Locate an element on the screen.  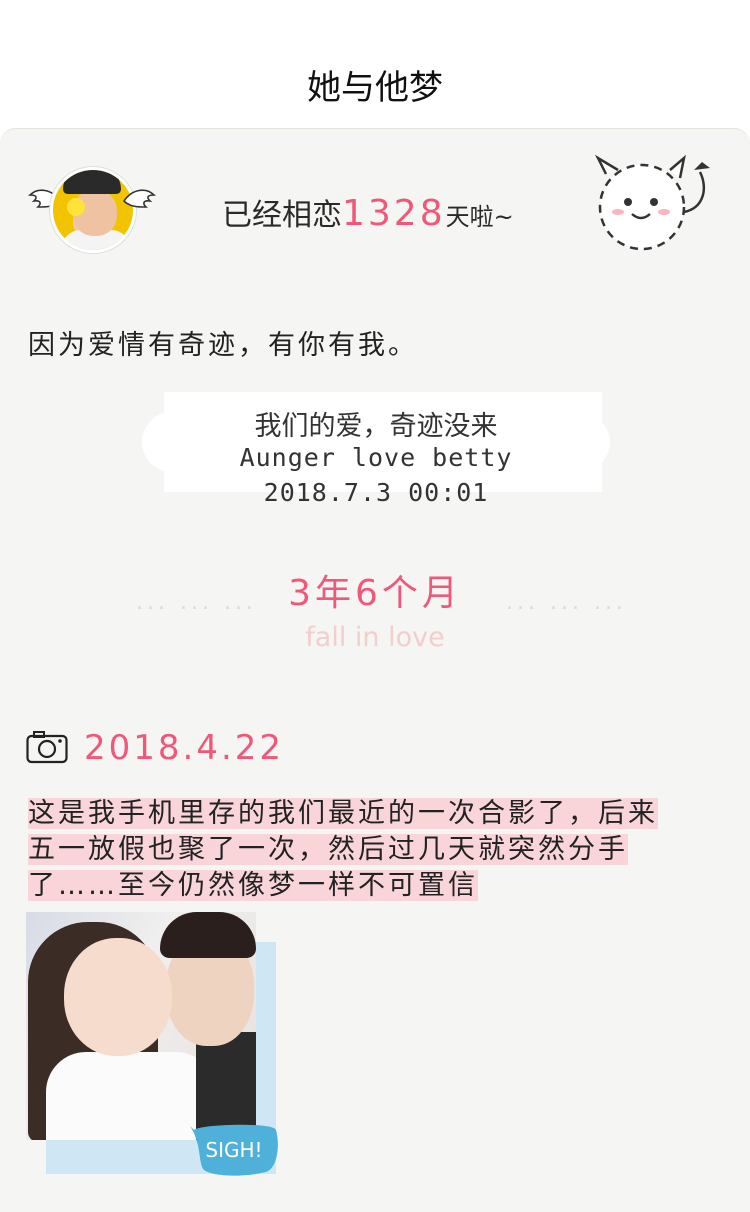
top-bar: 她与他梦 is located at coordinates (375, 64).